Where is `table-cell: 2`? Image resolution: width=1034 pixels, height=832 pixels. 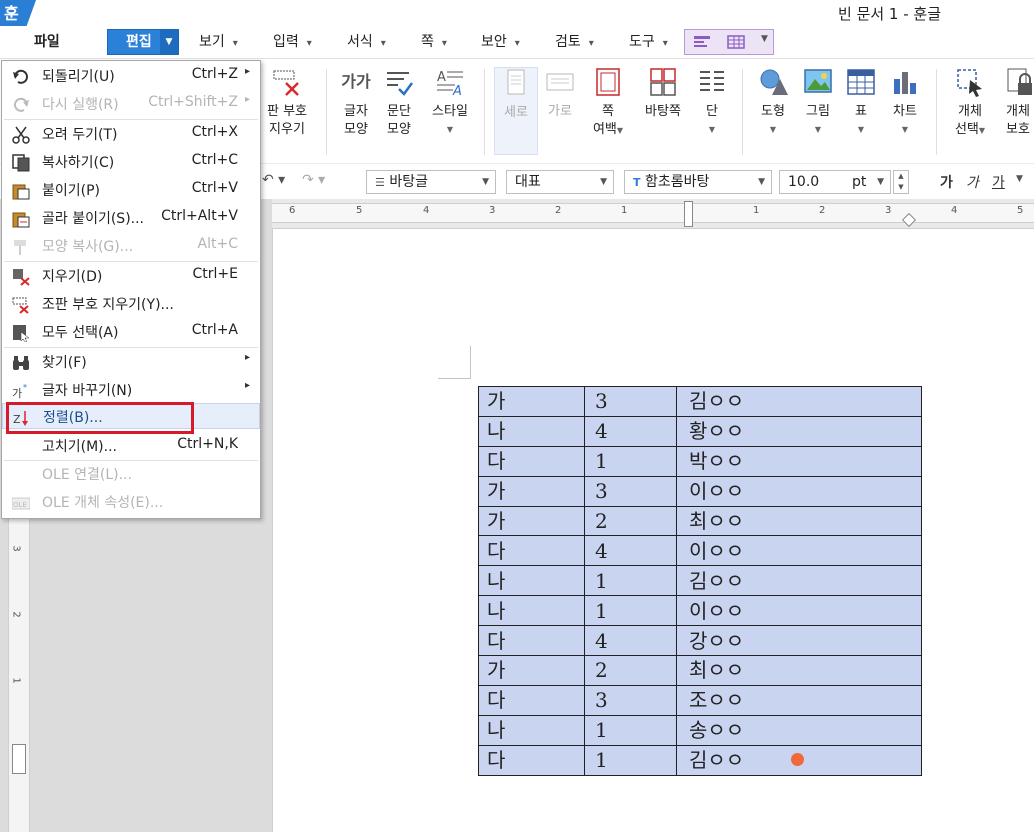
table-cell: 2 is located at coordinates (630, 521).